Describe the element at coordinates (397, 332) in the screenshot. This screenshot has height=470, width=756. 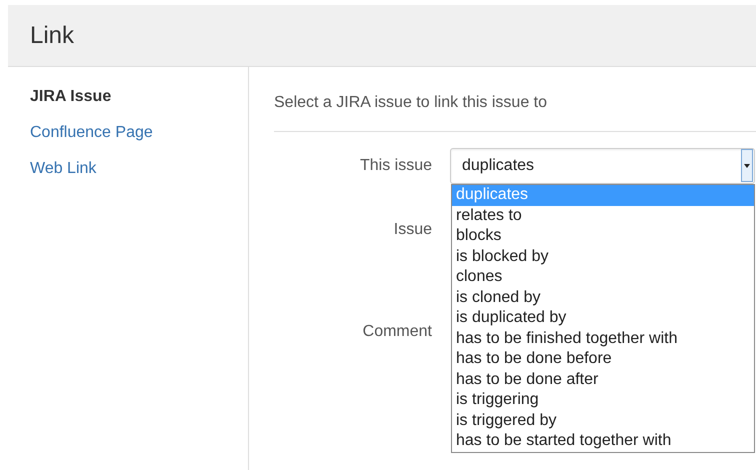
I see `field-label: Comment` at that location.